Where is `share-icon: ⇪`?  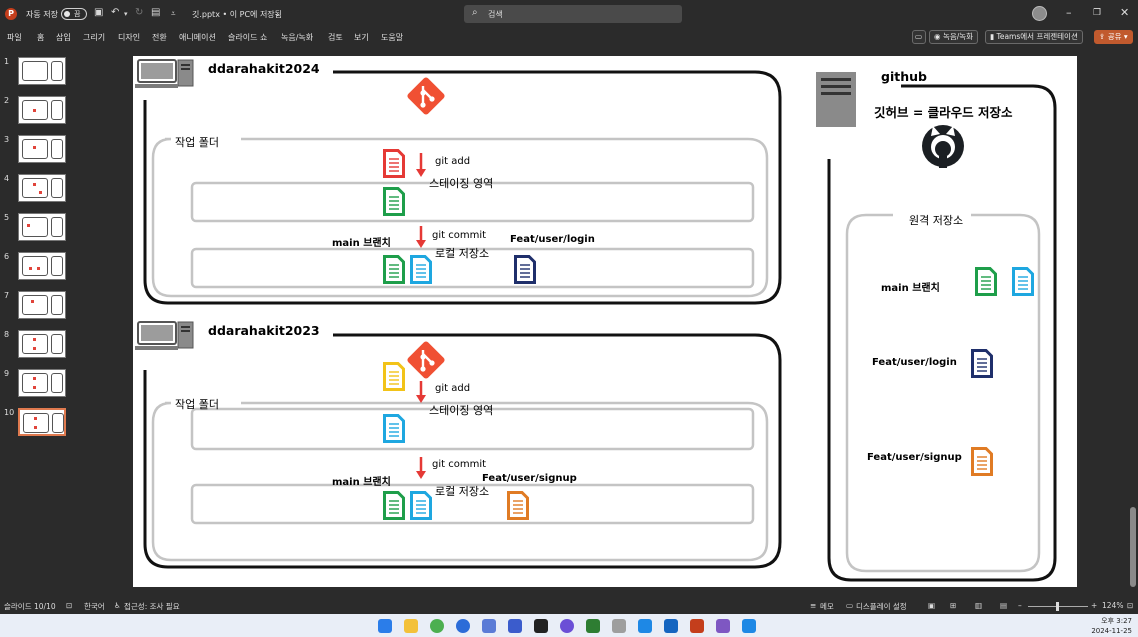 share-icon: ⇪ is located at coordinates (1102, 36).